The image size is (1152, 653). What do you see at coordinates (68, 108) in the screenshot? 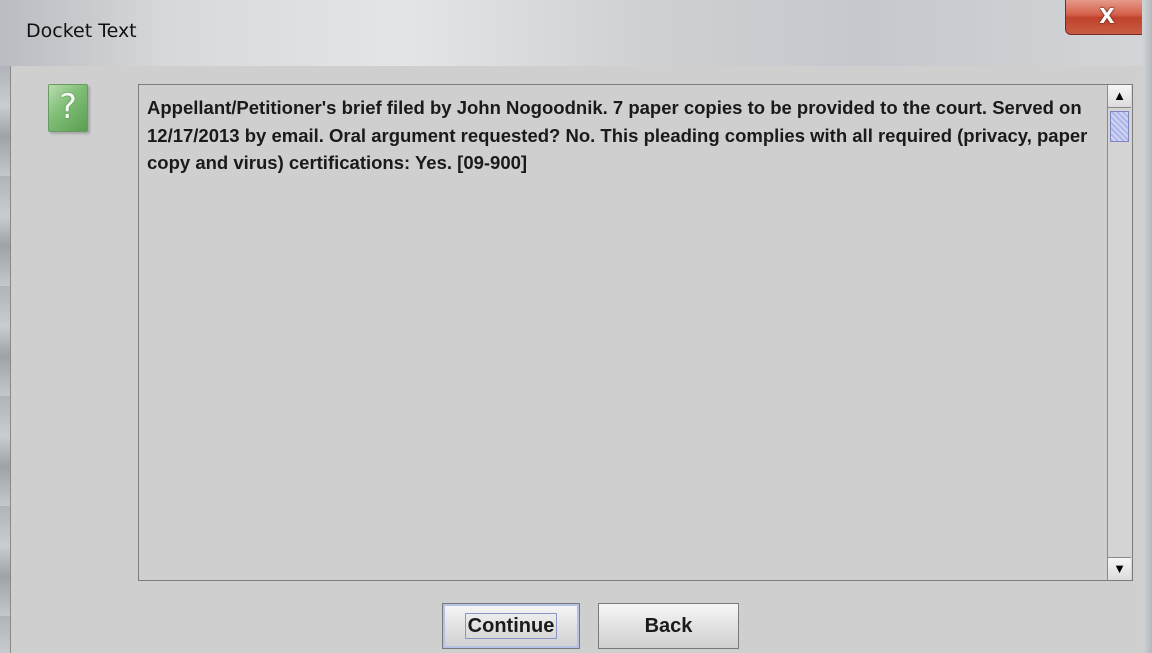
I see `question-icon: ?` at bounding box center [68, 108].